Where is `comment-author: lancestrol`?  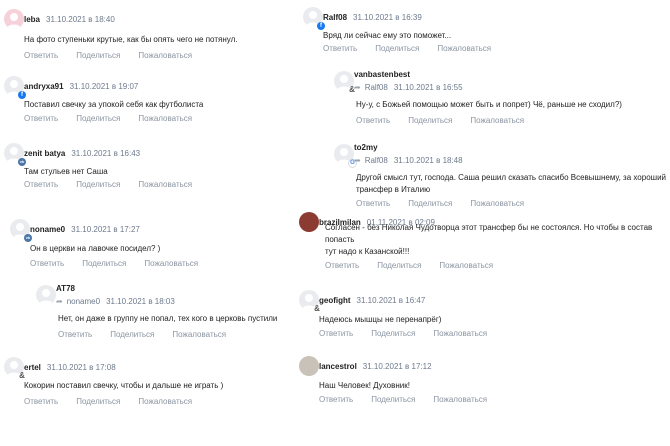 comment-author: lancestrol is located at coordinates (338, 366).